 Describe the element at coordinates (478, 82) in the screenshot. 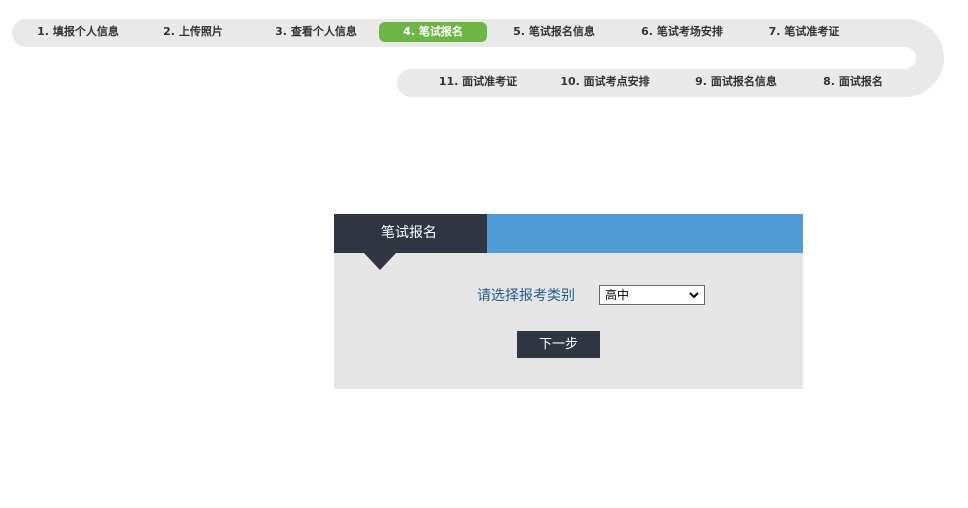

I see `step-11: 11. 面试准考证` at that location.